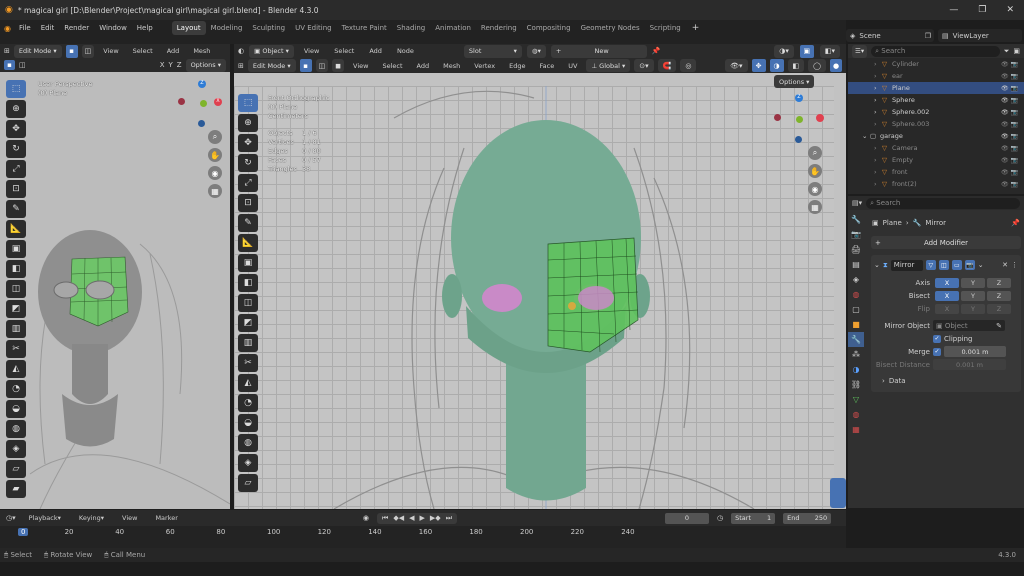  I want to click on menu-file: File, so click(25, 28).